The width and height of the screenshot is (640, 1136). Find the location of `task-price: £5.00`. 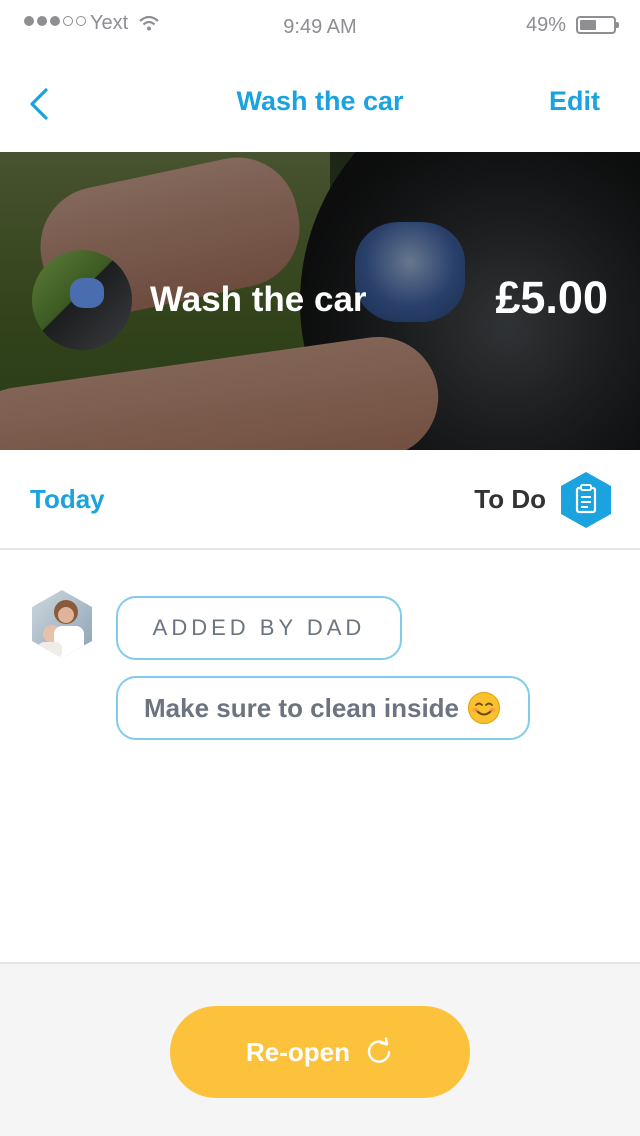

task-price: £5.00 is located at coordinates (551, 297).